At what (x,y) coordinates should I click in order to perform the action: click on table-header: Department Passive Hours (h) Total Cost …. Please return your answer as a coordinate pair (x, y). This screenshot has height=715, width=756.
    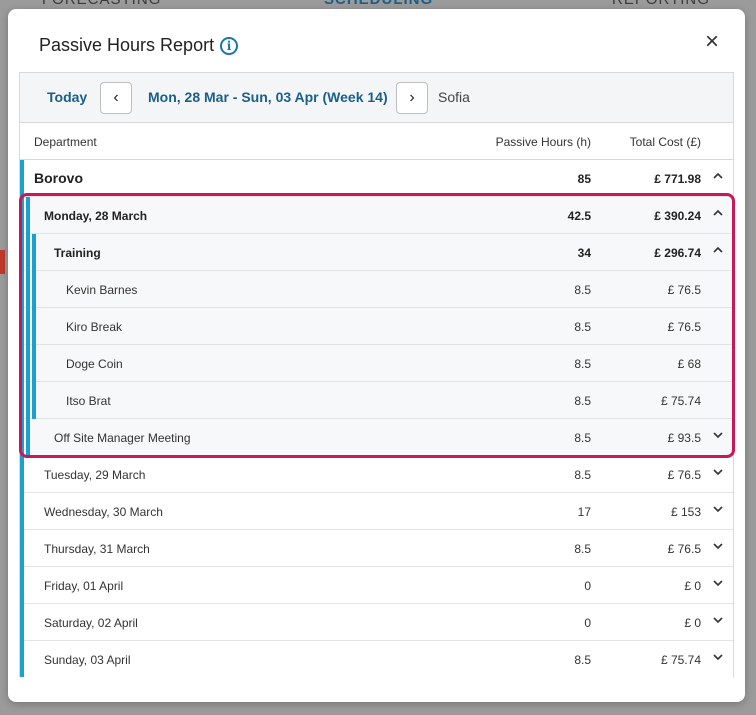
    Looking at the image, I should click on (376, 141).